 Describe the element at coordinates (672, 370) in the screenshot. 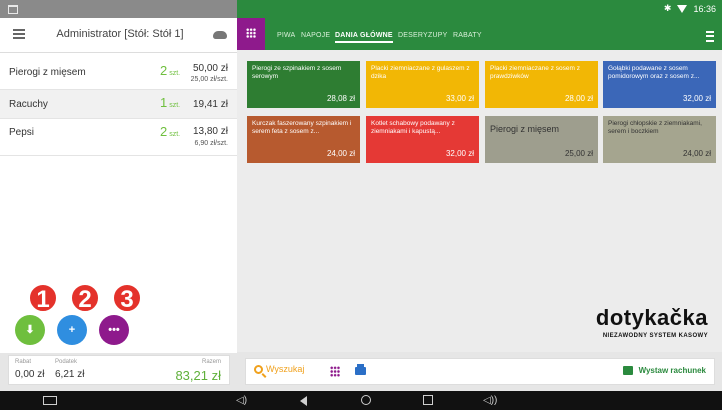

I see `issue-bill-label: Wystaw rachunek` at that location.